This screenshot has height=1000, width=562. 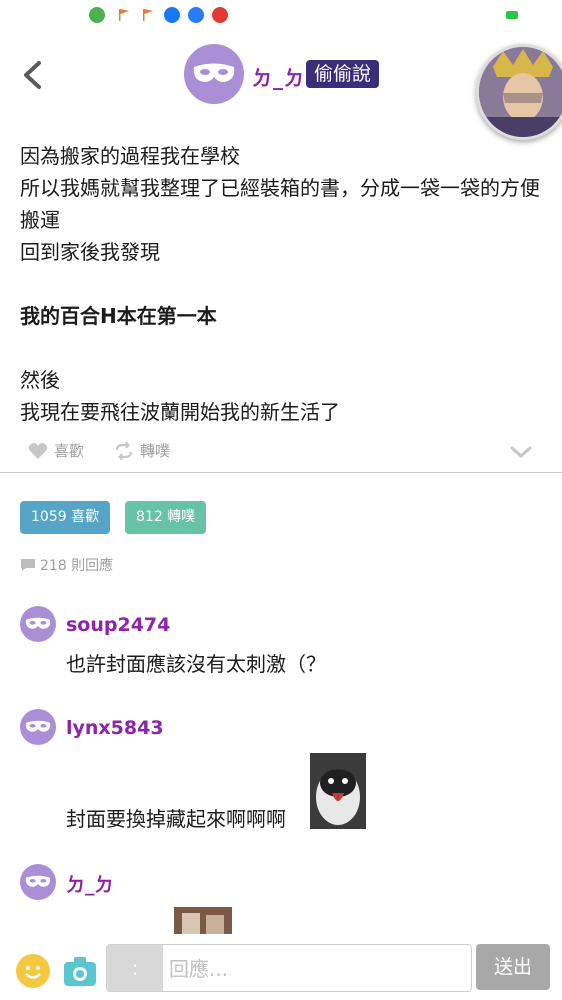 I want to click on post-line: 然後, so click(x=40, y=380).